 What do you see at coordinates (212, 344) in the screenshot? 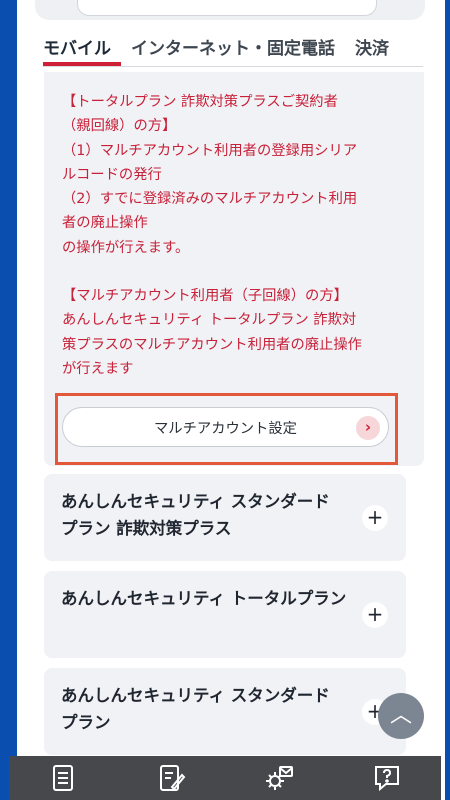
I see `description-line: 策プラスのマルチアカウント利用者の廃止操作` at bounding box center [212, 344].